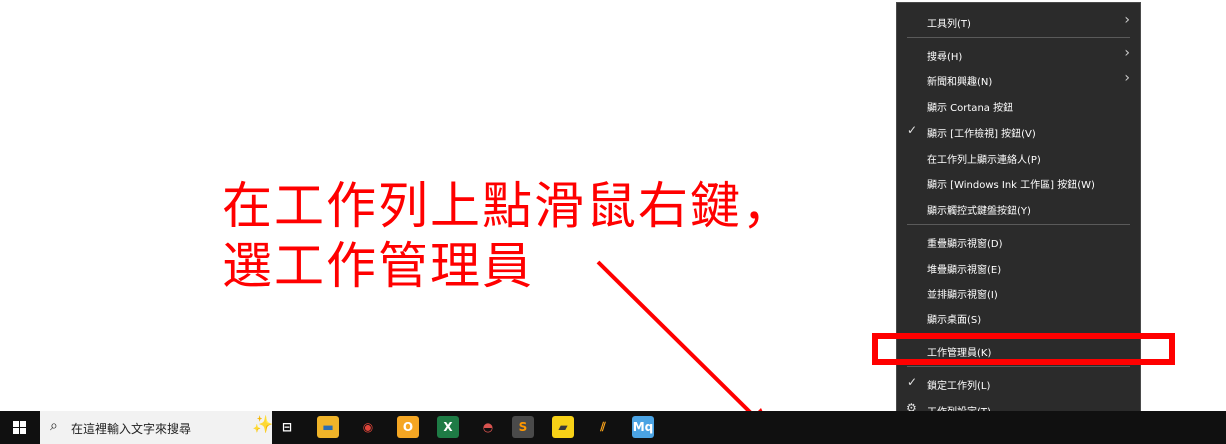 The height and width of the screenshot is (444, 1226). What do you see at coordinates (287, 427) in the screenshot?
I see `task-view-icon: ⊟` at bounding box center [287, 427].